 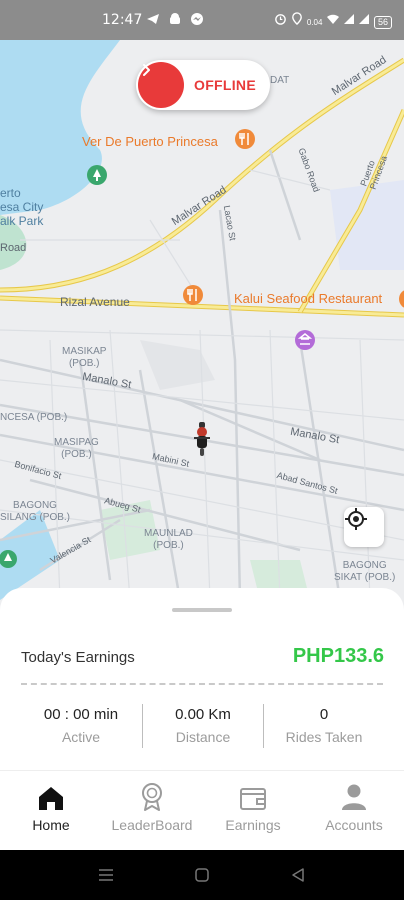 I want to click on nav-earnings: Earnings, so click(x=253, y=811).